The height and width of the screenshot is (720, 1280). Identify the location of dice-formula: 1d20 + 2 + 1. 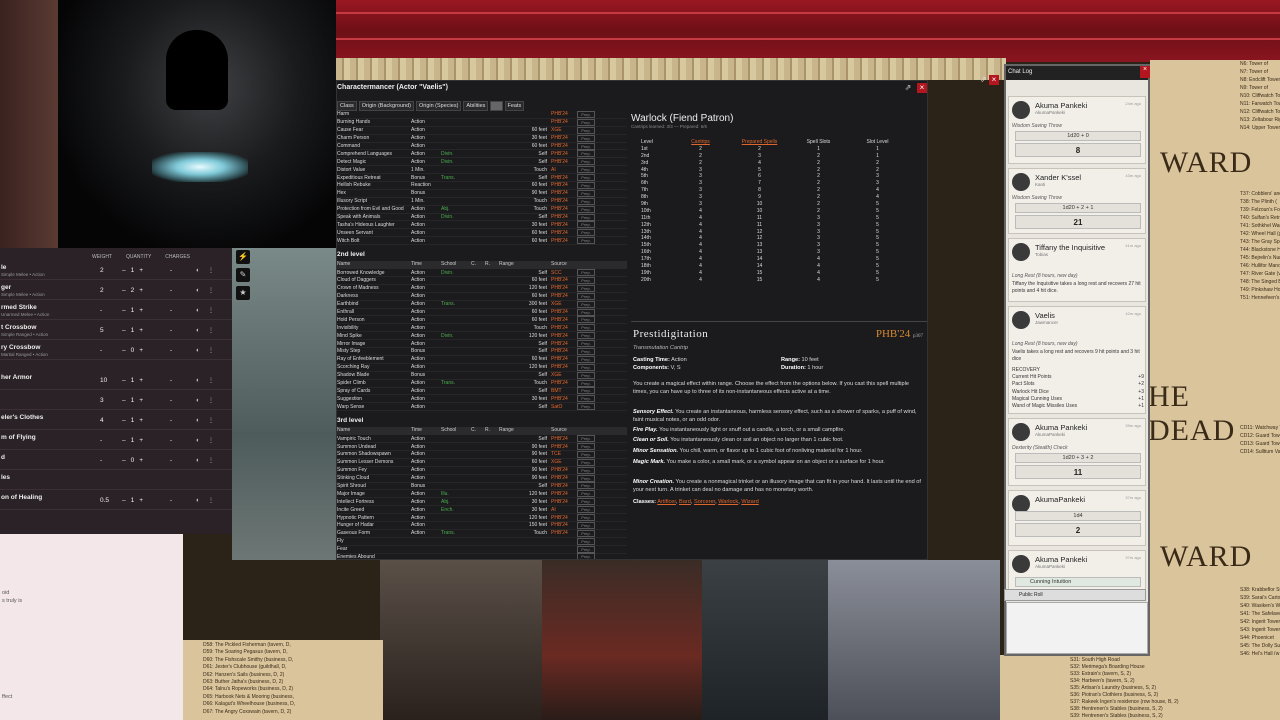
(1078, 208).